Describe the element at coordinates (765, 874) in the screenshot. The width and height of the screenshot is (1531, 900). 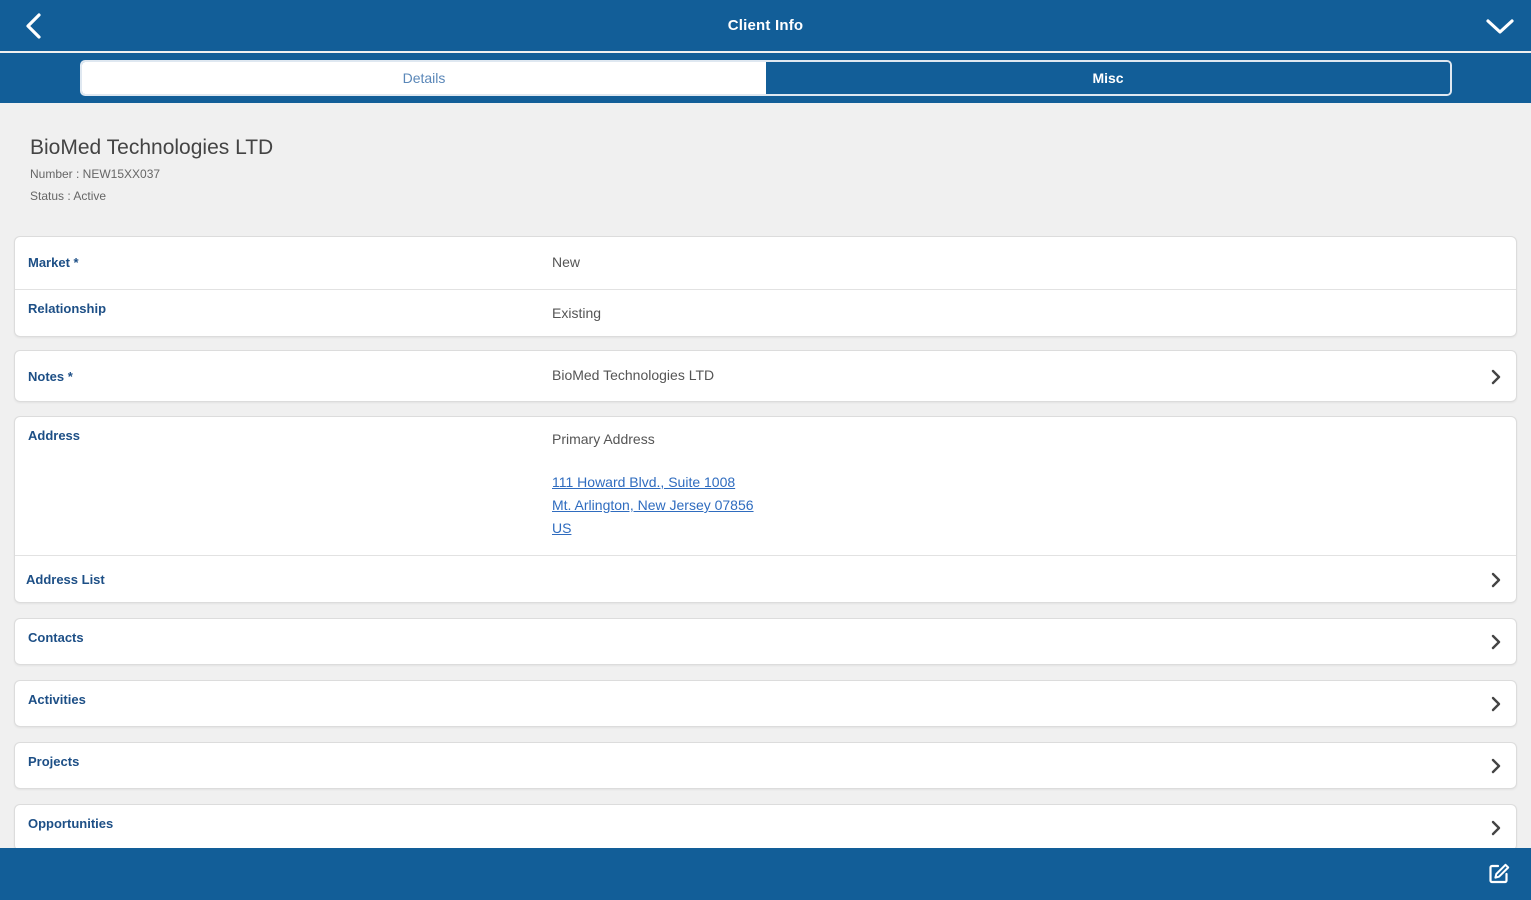
I see `bottom-bar` at that location.